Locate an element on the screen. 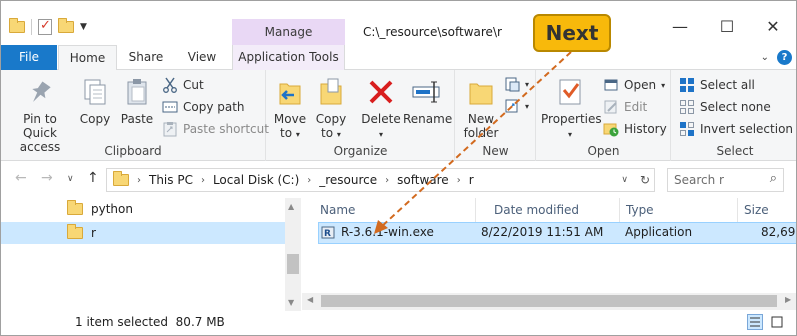 This screenshot has height=336, width=797. rename-label: Rename is located at coordinates (428, 119).